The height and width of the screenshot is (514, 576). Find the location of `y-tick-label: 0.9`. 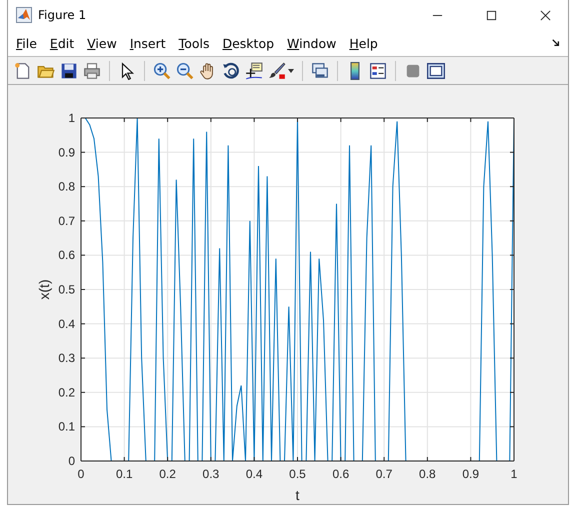

y-tick-label: 0.9 is located at coordinates (66, 152).